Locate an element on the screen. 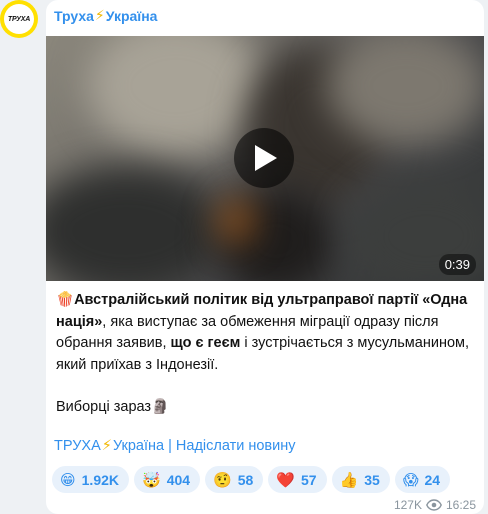 This screenshot has width=488, height=514. message-time: 16:25 is located at coordinates (460, 505).